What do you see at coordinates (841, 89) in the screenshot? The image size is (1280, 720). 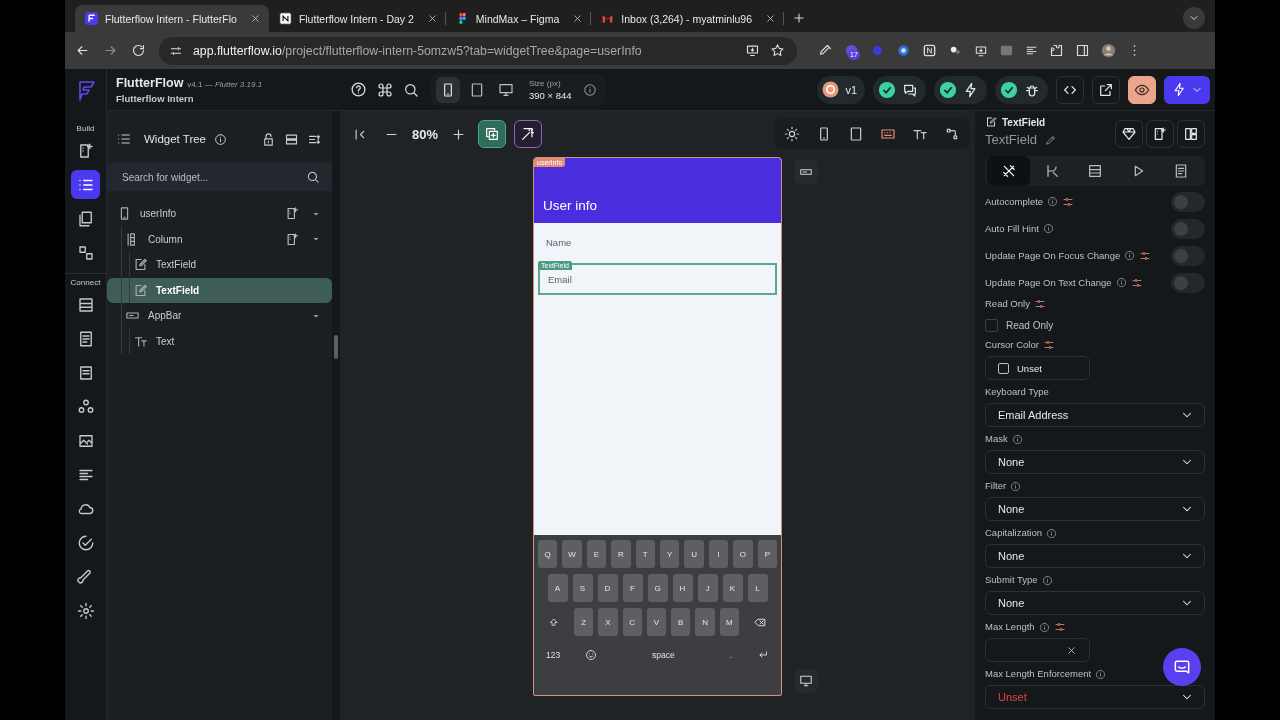 I see `version-button: v1` at bounding box center [841, 89].